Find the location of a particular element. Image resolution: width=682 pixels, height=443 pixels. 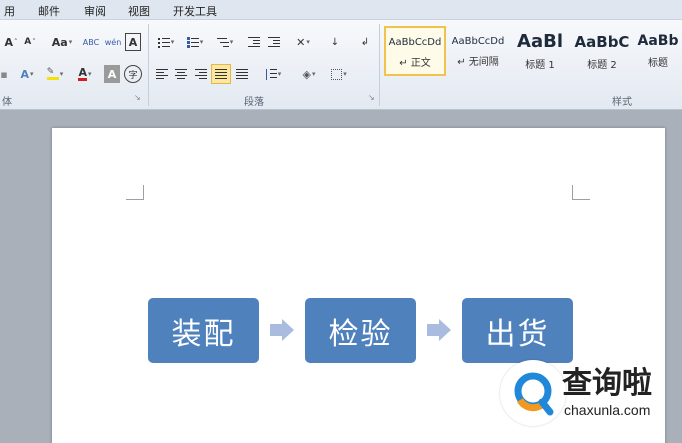

style-heading-1: AaBl 标题 1 is located at coordinates (540, 52).